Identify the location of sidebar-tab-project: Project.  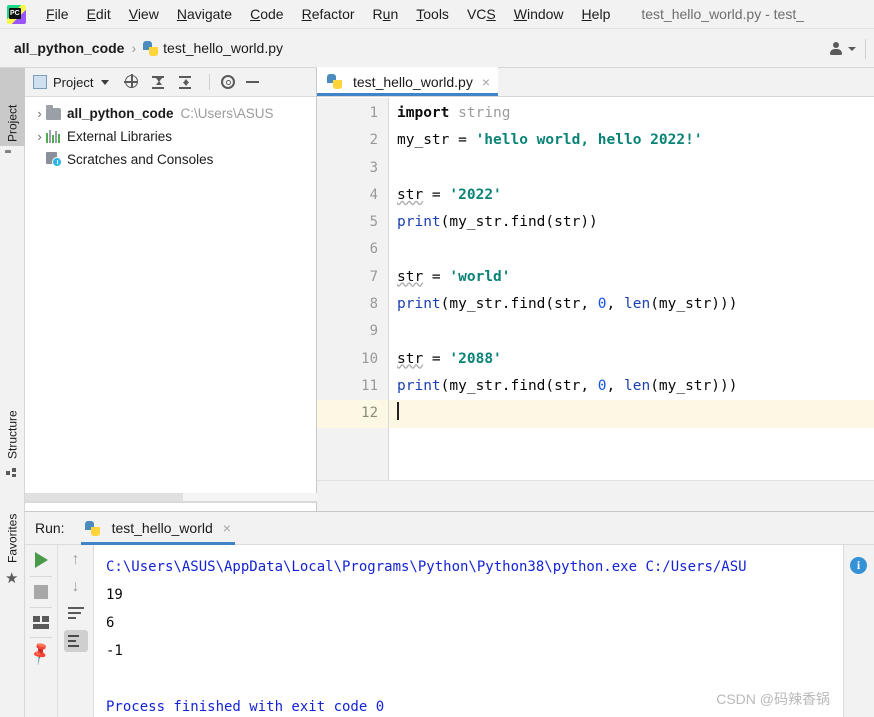
(12, 107).